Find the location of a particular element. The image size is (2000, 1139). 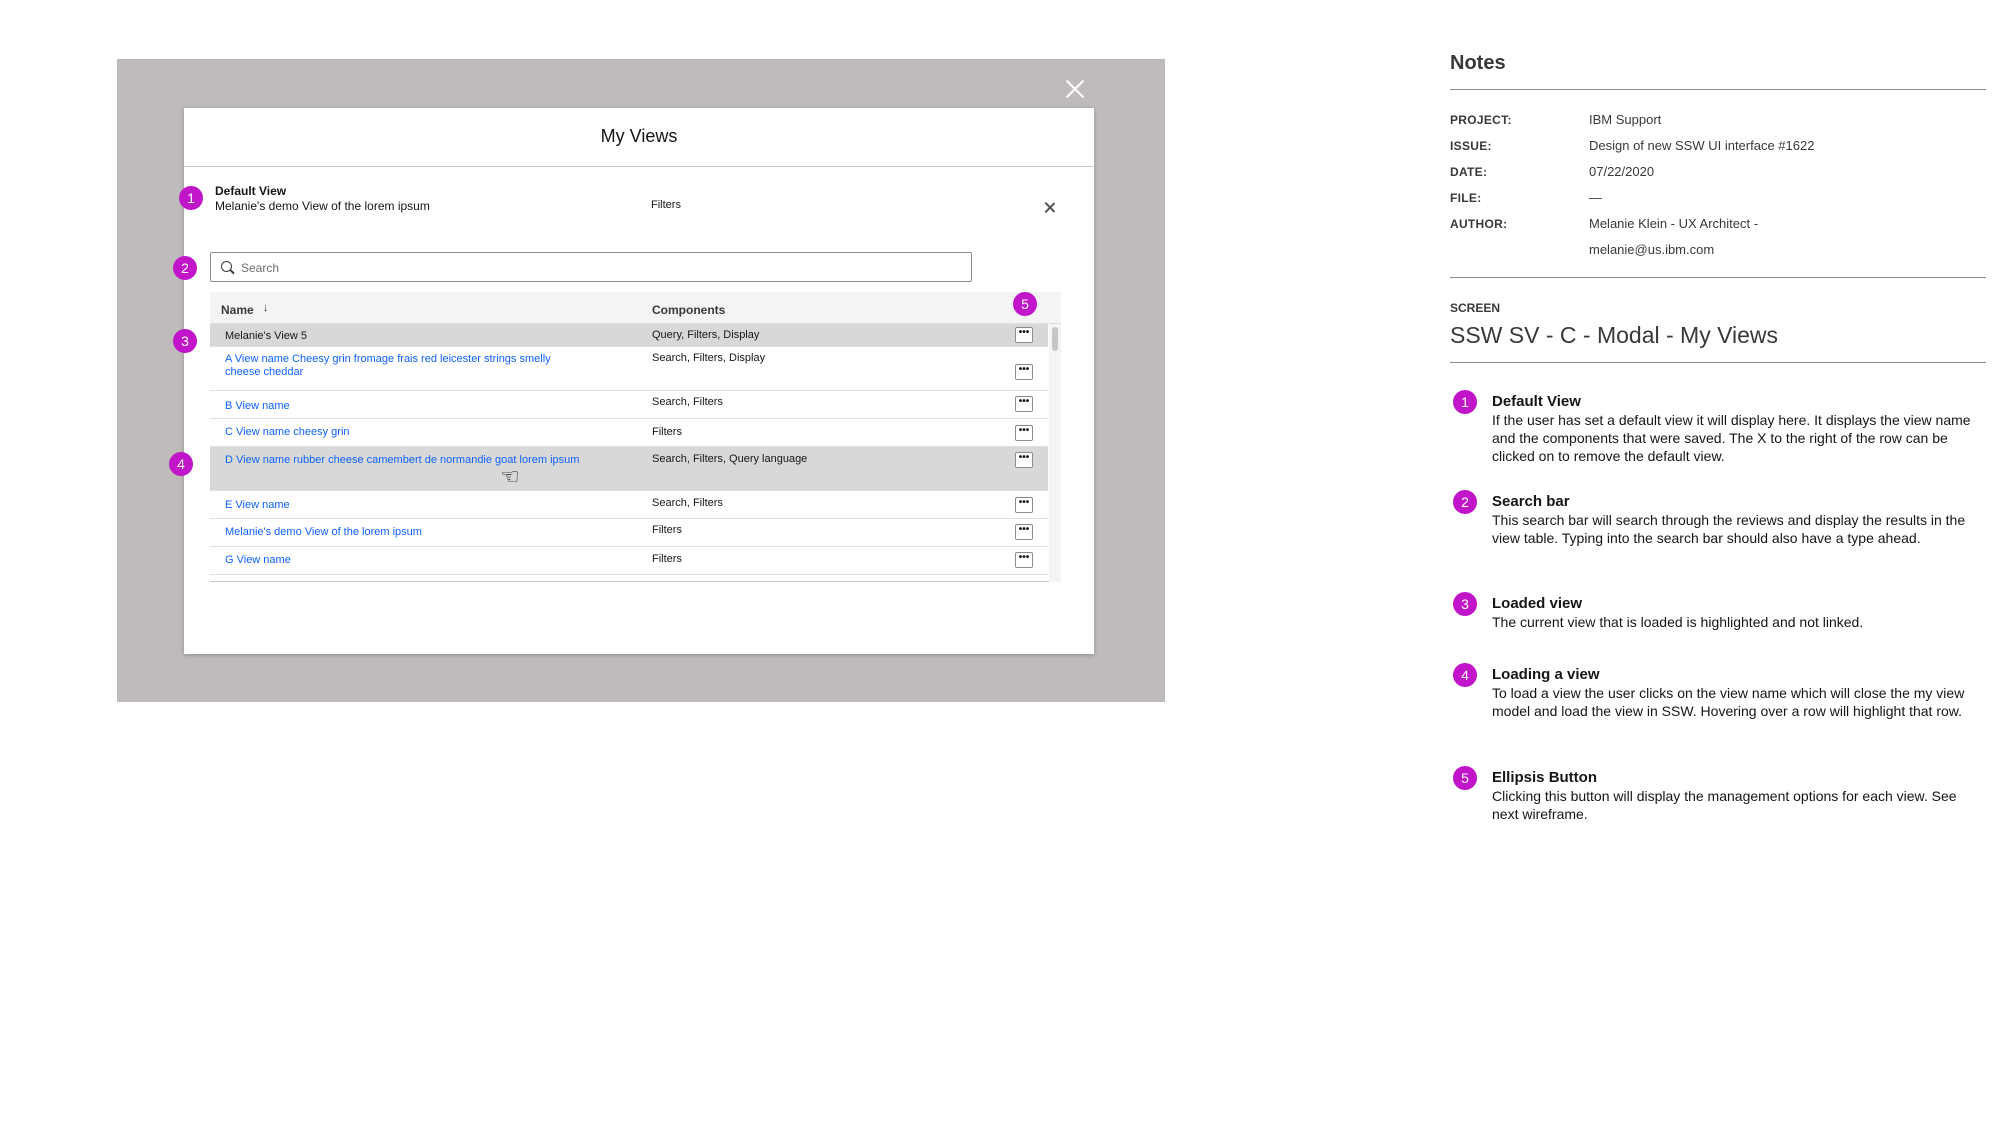

meta-label: FILE: is located at coordinates (1466, 198).